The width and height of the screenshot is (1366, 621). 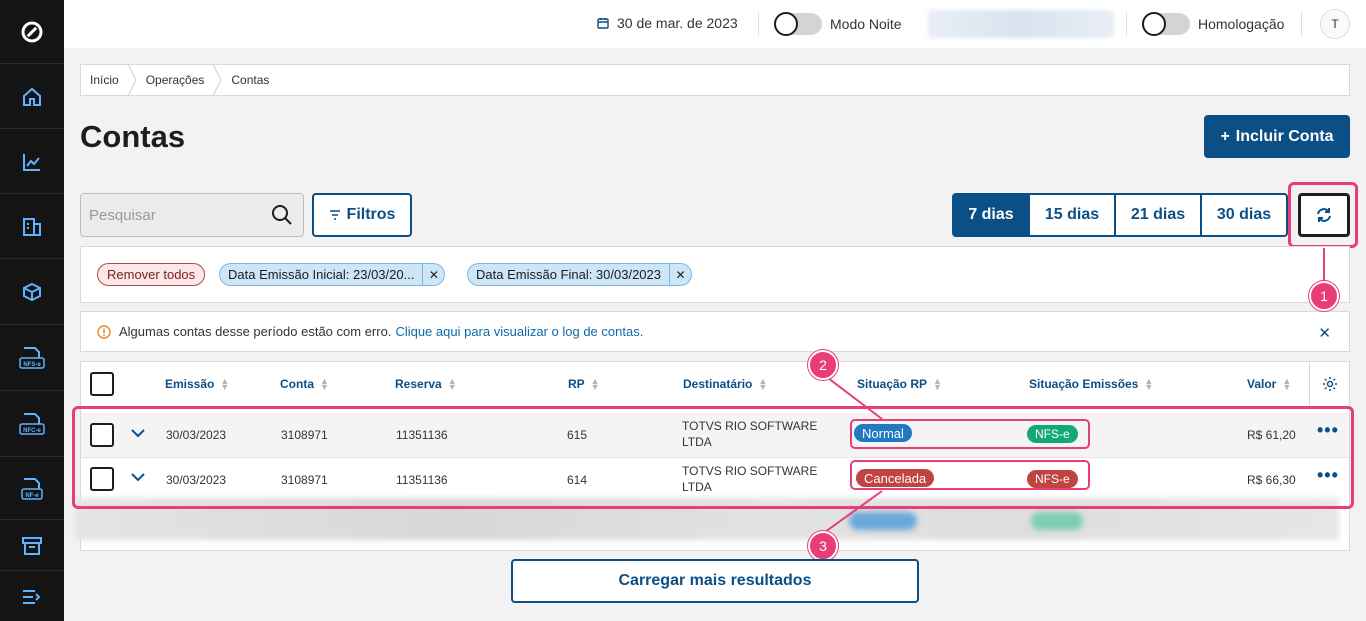 What do you see at coordinates (426, 384) in the screenshot?
I see `column-header-reserva: Reserva ▲ ▼` at bounding box center [426, 384].